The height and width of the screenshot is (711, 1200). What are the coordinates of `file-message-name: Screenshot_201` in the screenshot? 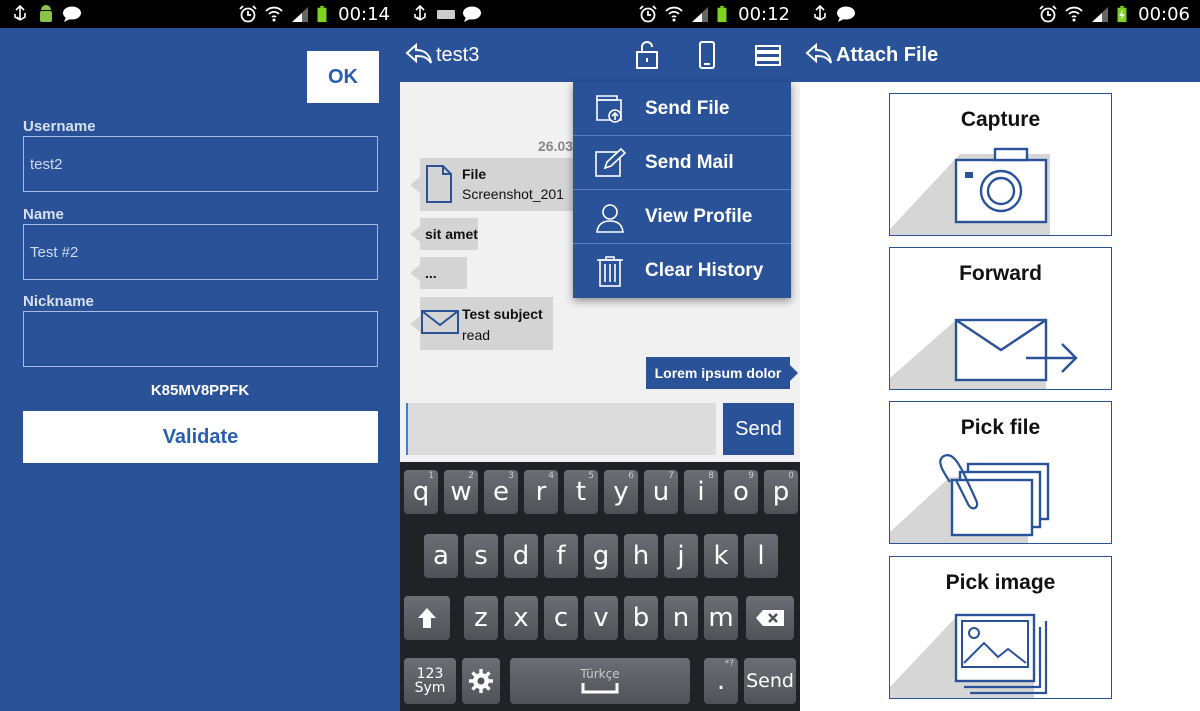 It's located at (513, 194).